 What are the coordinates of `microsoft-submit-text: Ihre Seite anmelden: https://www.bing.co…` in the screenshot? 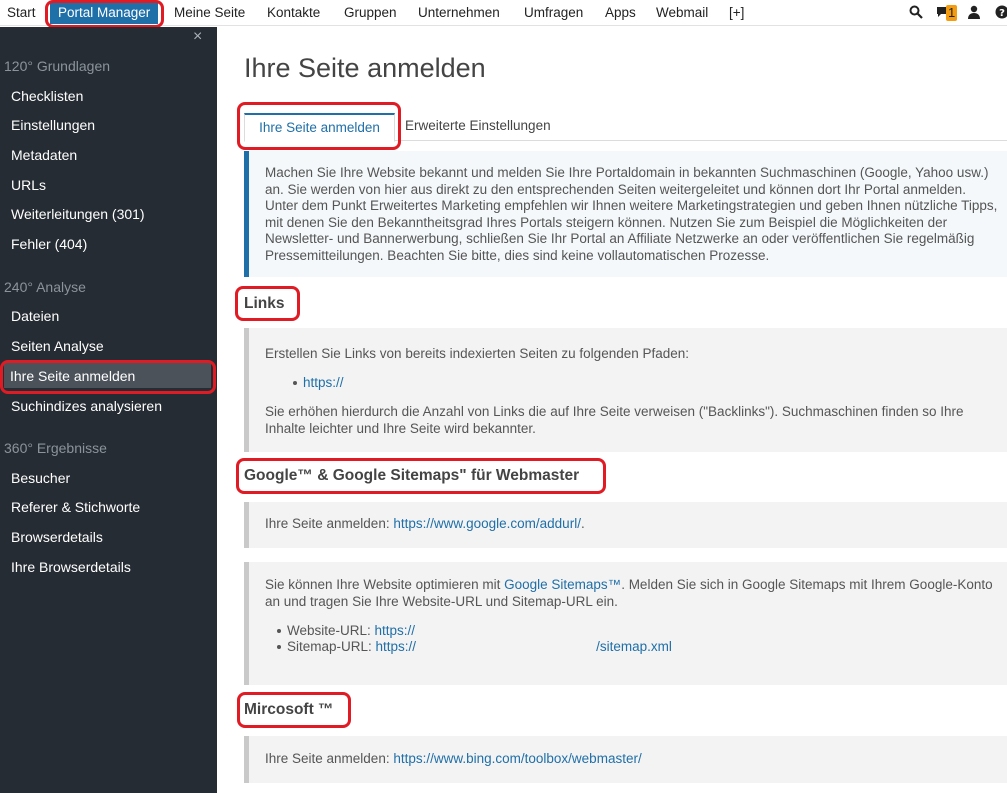 It's located at (633, 759).